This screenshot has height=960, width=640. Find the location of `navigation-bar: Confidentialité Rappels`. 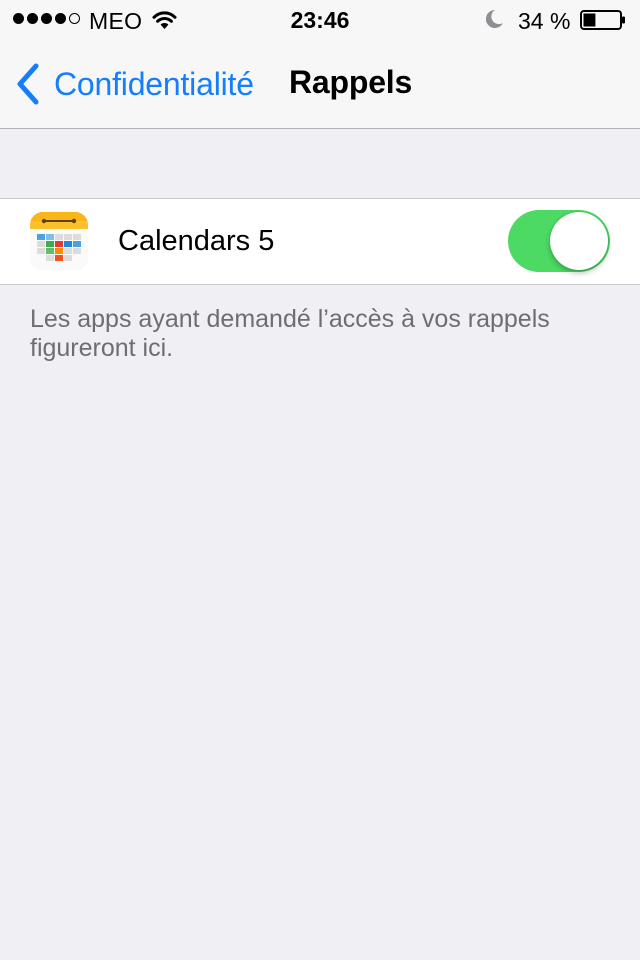

navigation-bar: Confidentialité Rappels is located at coordinates (320, 84).